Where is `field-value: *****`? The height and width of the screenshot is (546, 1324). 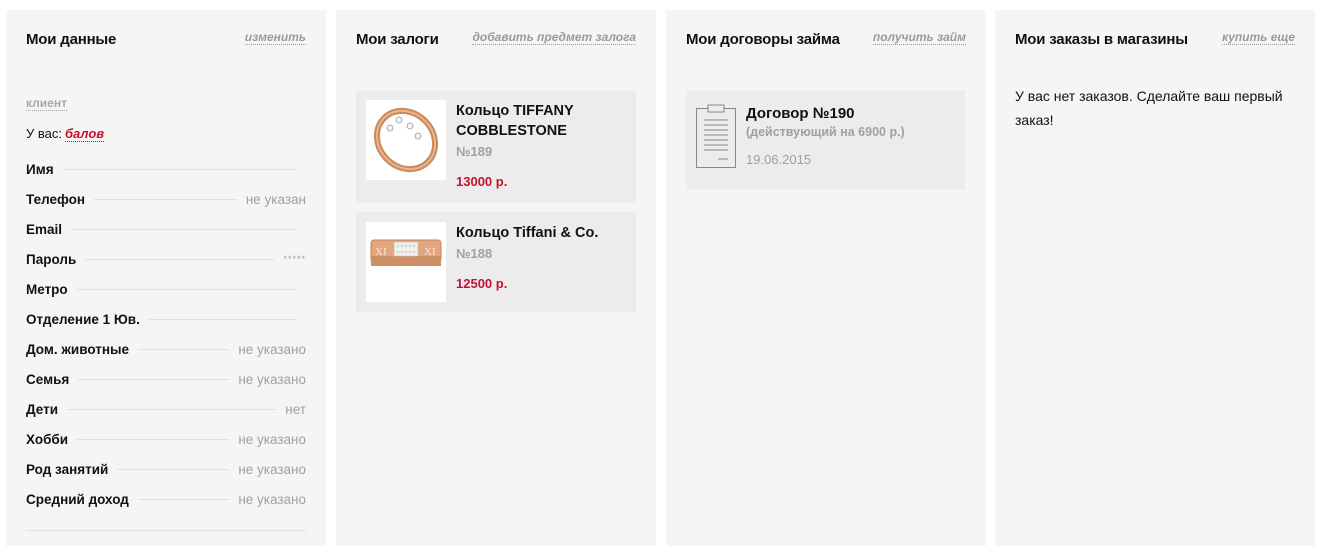 field-value: ***** is located at coordinates (294, 259).